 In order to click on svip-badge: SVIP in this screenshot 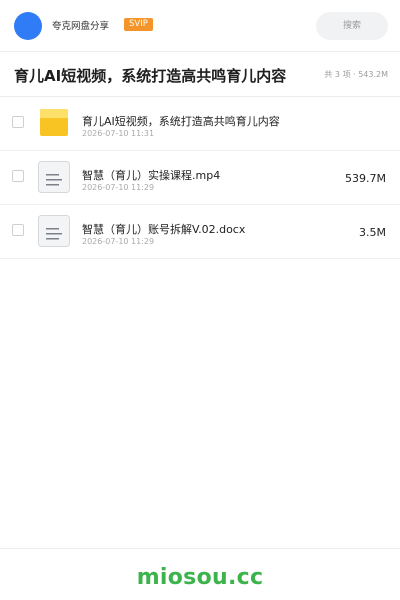, I will do `click(138, 24)`.